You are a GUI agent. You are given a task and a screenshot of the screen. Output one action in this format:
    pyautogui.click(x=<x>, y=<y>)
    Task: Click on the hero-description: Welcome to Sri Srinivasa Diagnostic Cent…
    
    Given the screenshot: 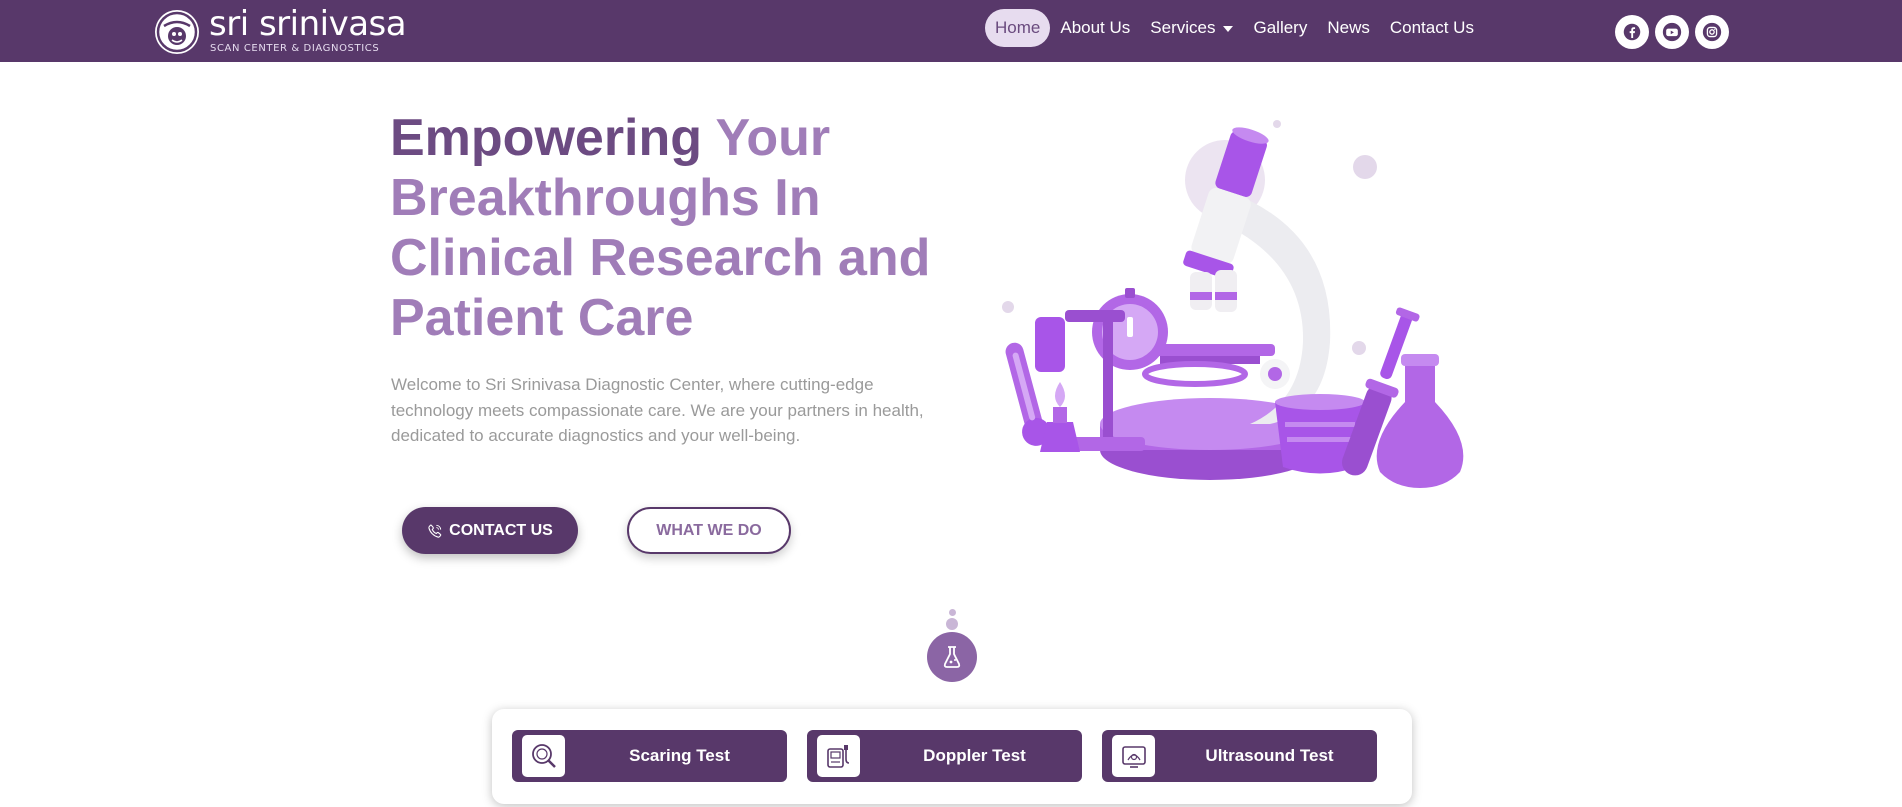 What is the action you would take?
    pyautogui.click(x=657, y=410)
    